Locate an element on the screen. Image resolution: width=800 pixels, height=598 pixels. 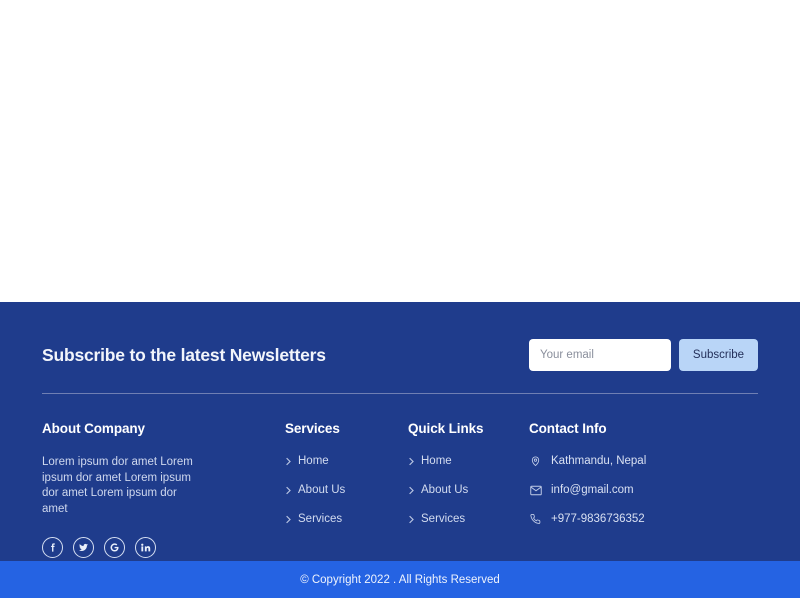
google-icon is located at coordinates (114, 547).